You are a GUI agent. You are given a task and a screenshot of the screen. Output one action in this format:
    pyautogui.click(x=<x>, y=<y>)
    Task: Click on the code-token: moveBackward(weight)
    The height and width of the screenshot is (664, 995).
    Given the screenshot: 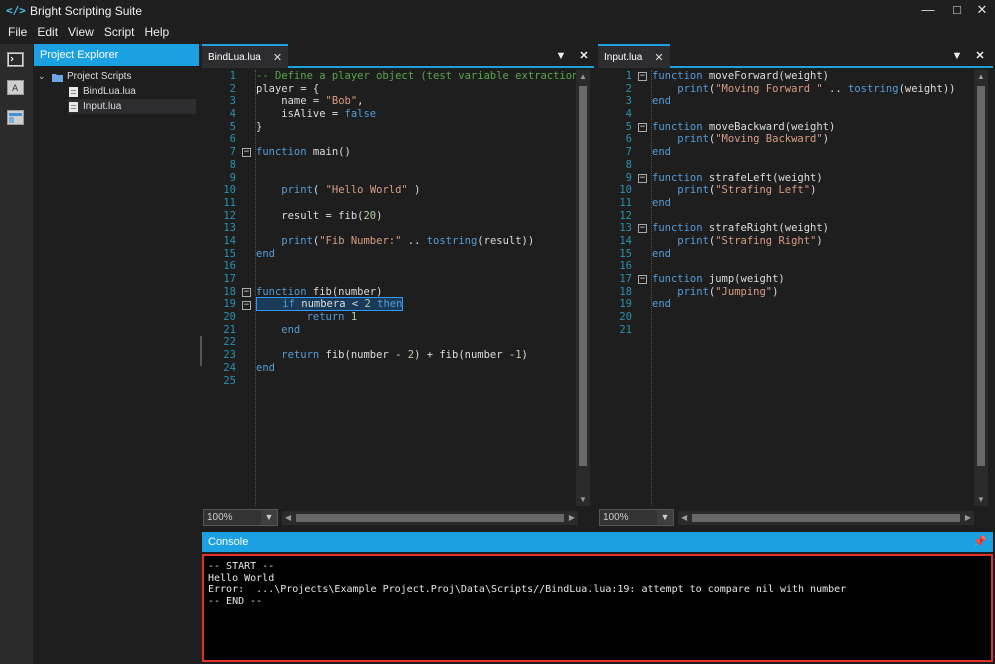 What is the action you would take?
    pyautogui.click(x=769, y=126)
    